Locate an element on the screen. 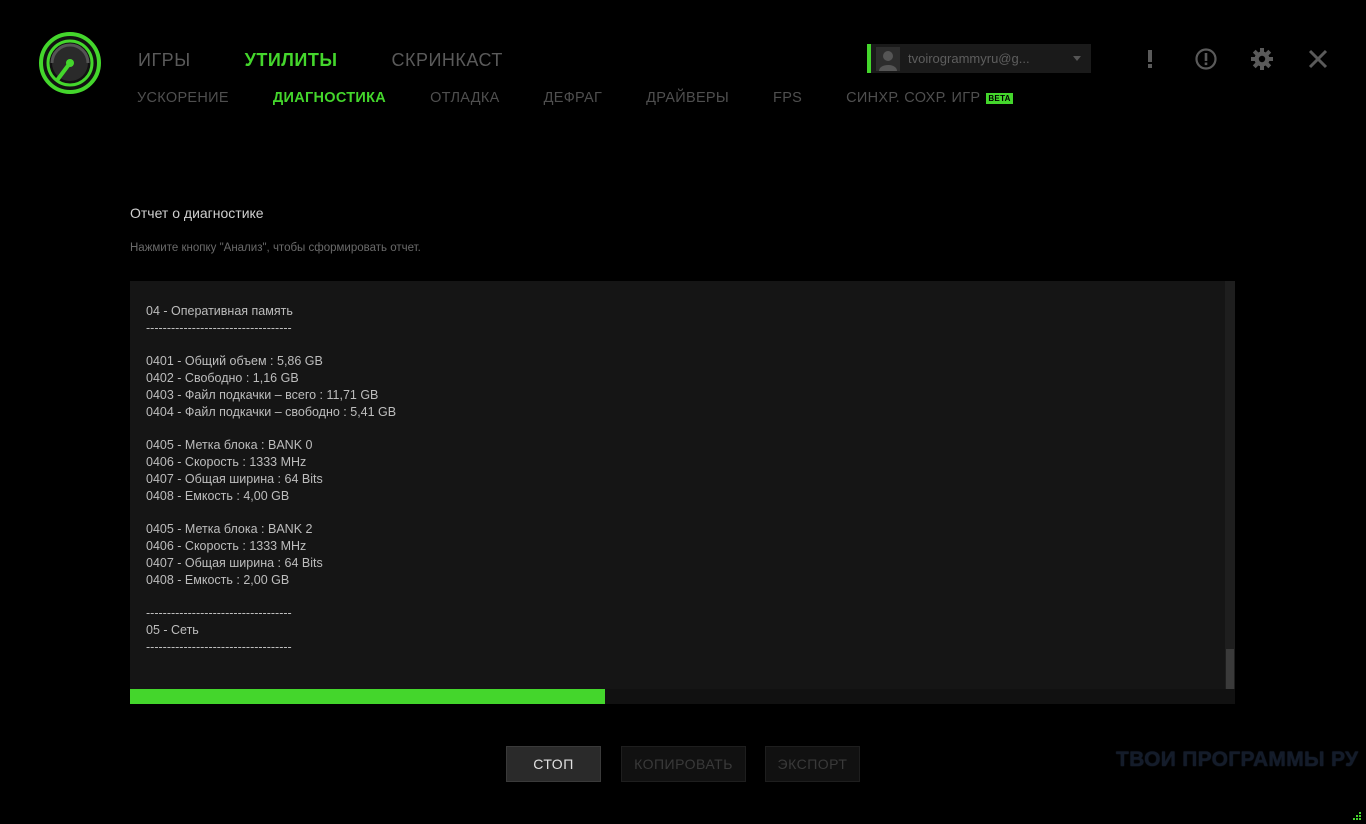 Image resolution: width=1366 pixels, height=824 pixels. report-line: 0401 - Общий объем : 5,86 GB is located at coordinates (234, 361).